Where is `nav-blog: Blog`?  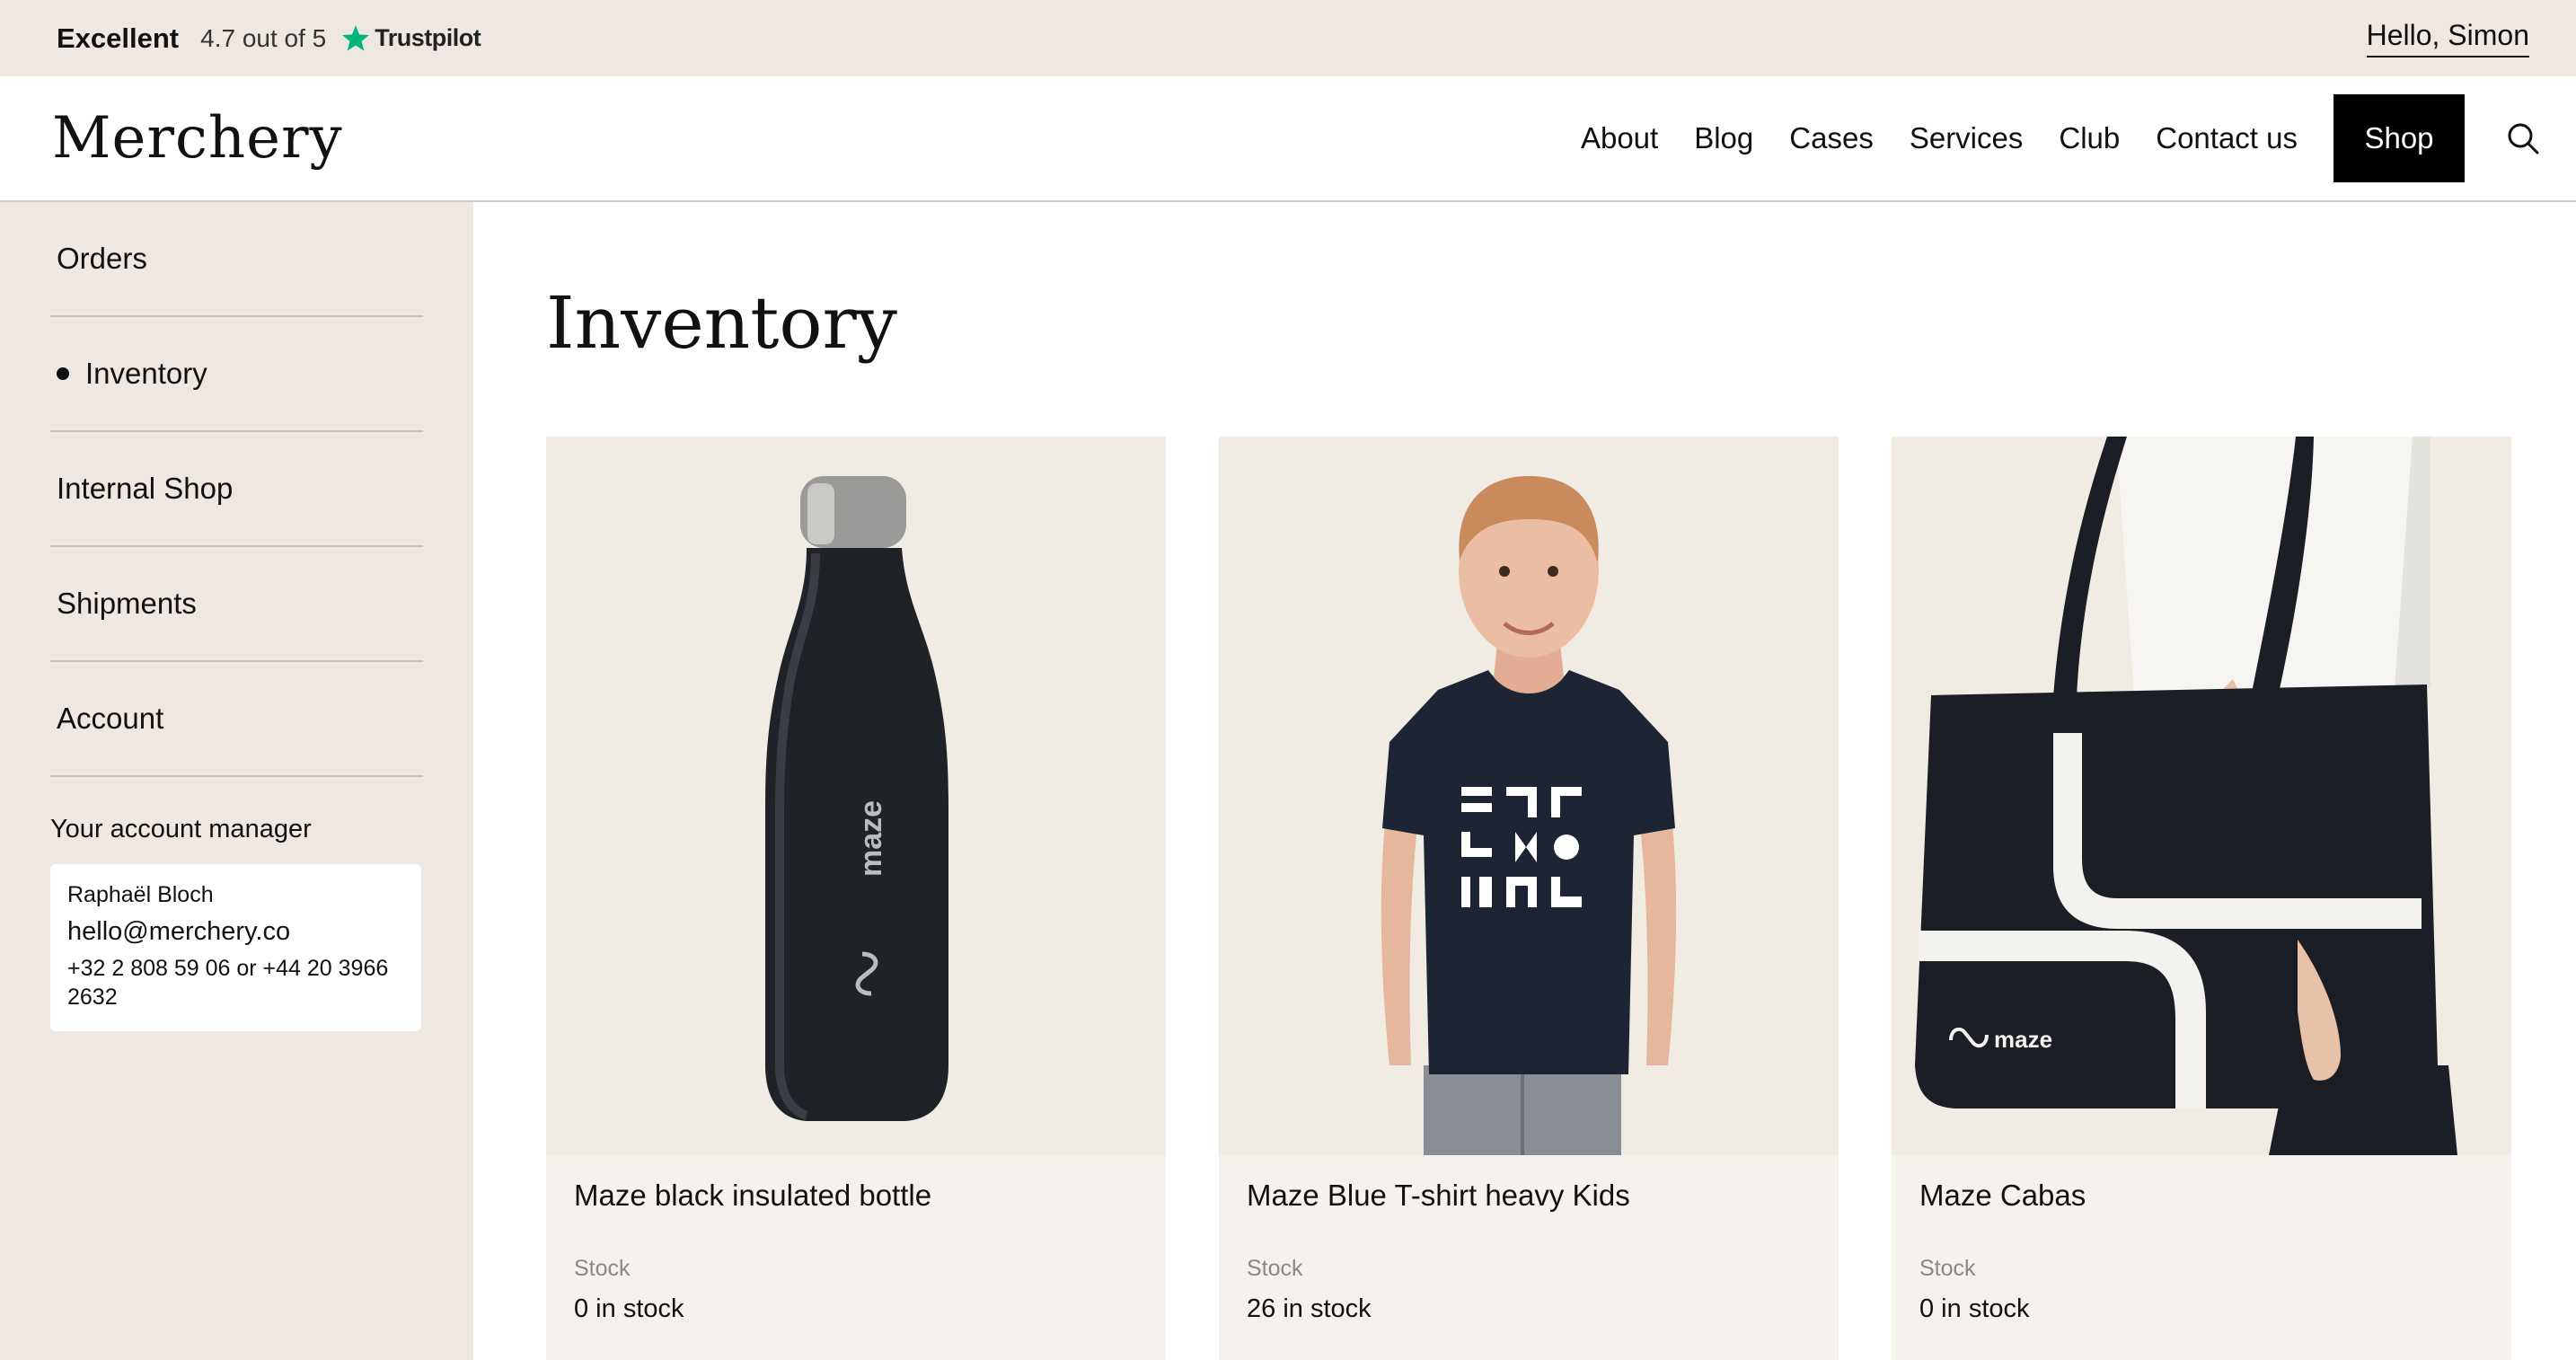
nav-blog: Blog is located at coordinates (1723, 138).